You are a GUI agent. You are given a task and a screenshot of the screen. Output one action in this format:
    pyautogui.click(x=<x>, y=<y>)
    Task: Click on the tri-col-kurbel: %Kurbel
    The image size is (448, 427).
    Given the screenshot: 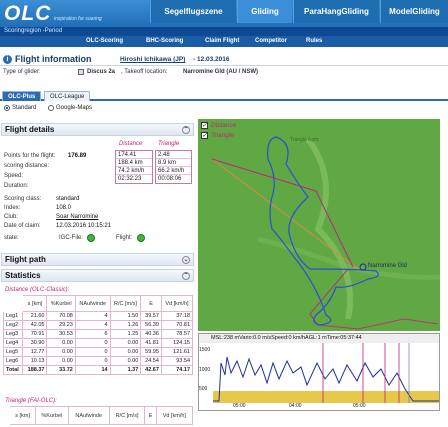 What is the action you would take?
    pyautogui.click(x=51, y=415)
    